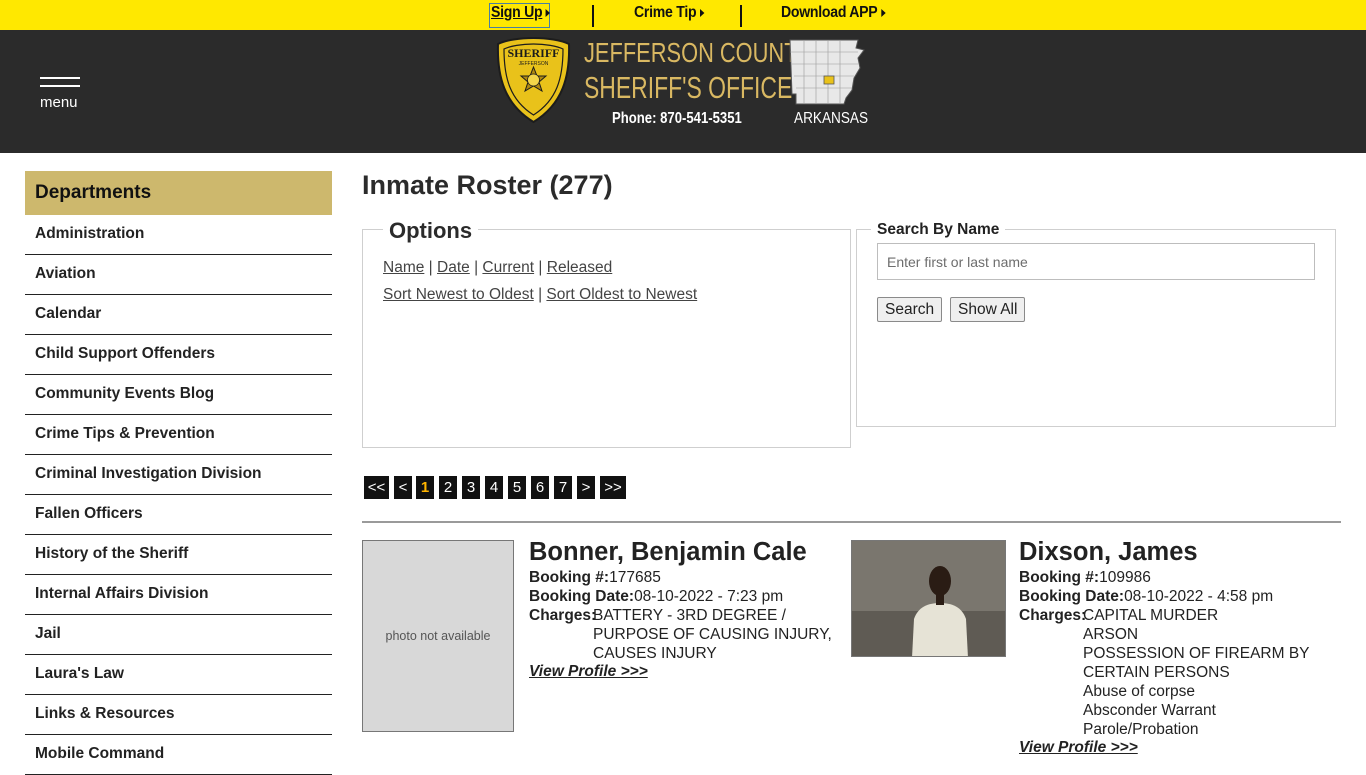 This screenshot has height=775, width=1366. I want to click on phone-number: Phone: 870-541-5351, so click(677, 118).